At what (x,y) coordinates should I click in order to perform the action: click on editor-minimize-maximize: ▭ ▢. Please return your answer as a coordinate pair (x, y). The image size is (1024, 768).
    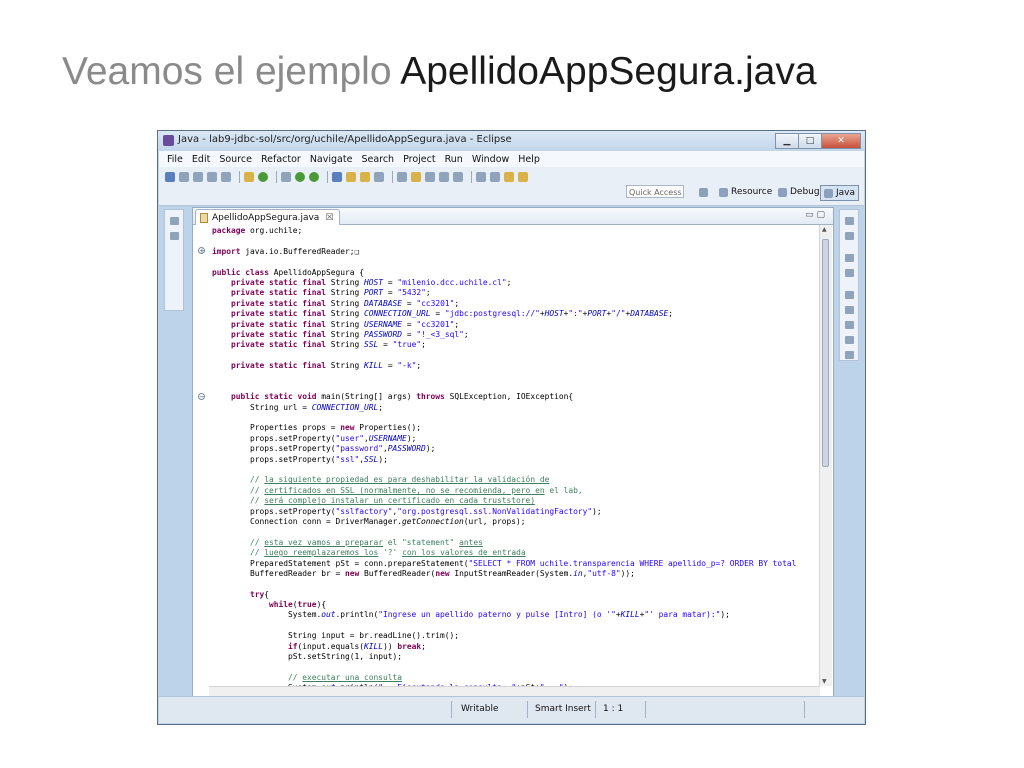
    Looking at the image, I should click on (815, 215).